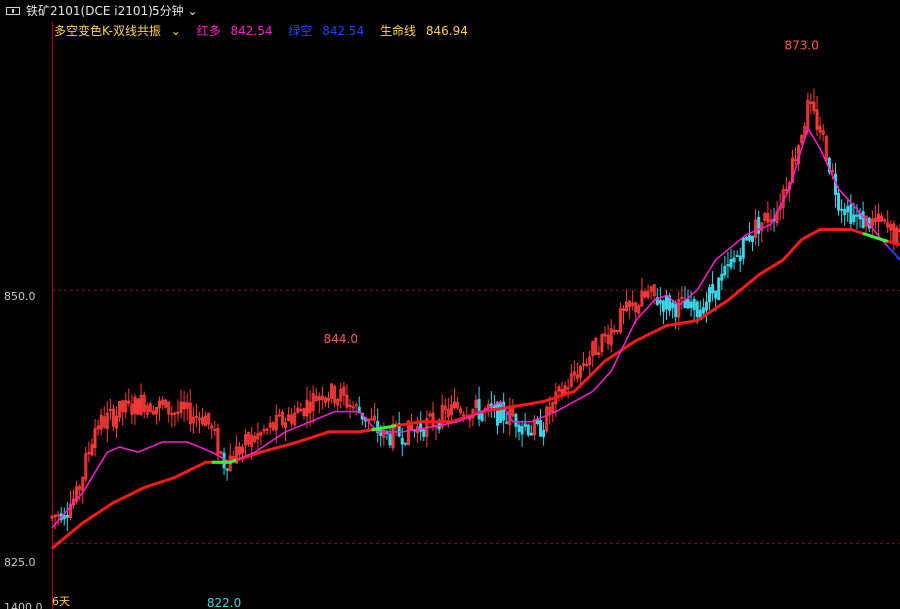 The image size is (900, 609). I want to click on peak-label: 844.0, so click(341, 339).